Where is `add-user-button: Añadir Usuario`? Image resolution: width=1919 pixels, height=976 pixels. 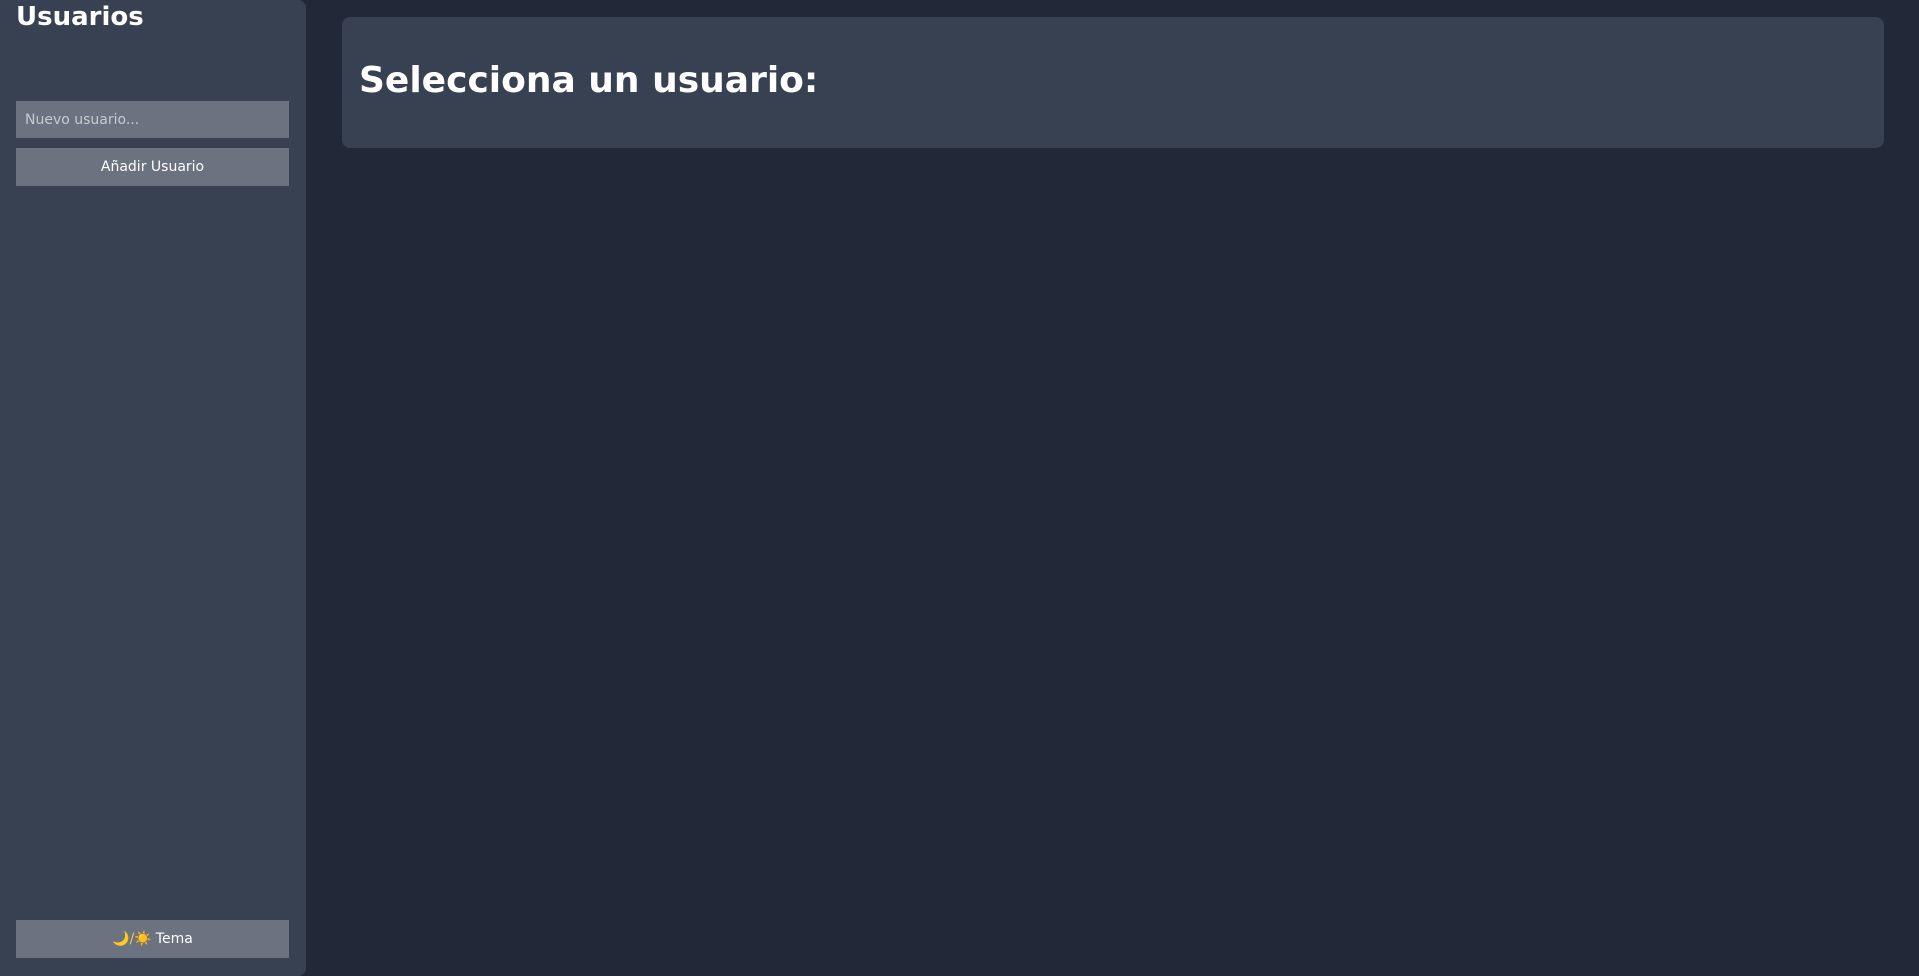
add-user-button: Añadir Usuario is located at coordinates (152, 167).